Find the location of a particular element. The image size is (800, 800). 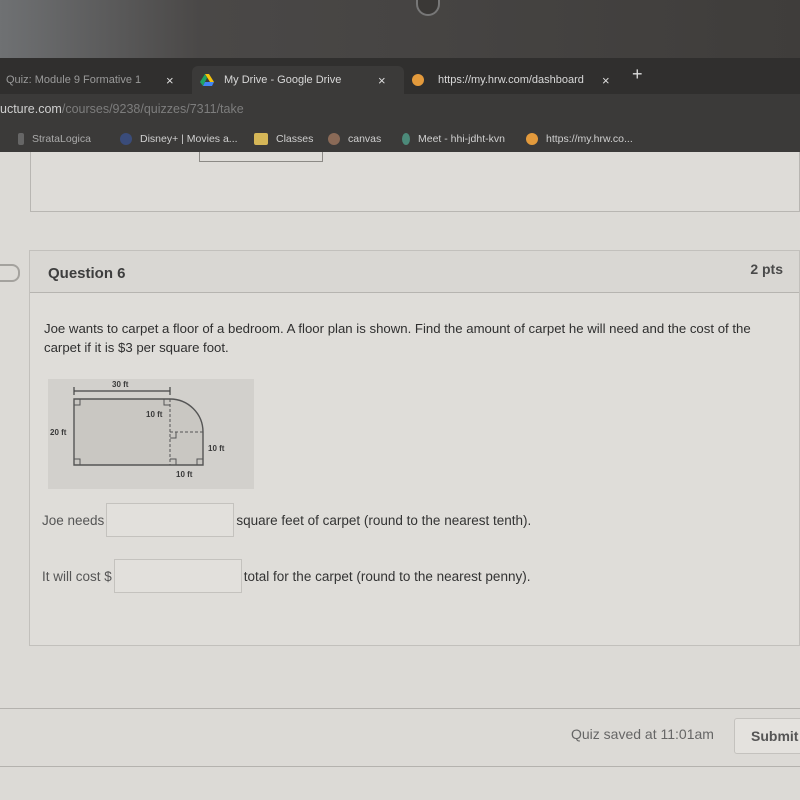

disney-icon is located at coordinates (126, 139).